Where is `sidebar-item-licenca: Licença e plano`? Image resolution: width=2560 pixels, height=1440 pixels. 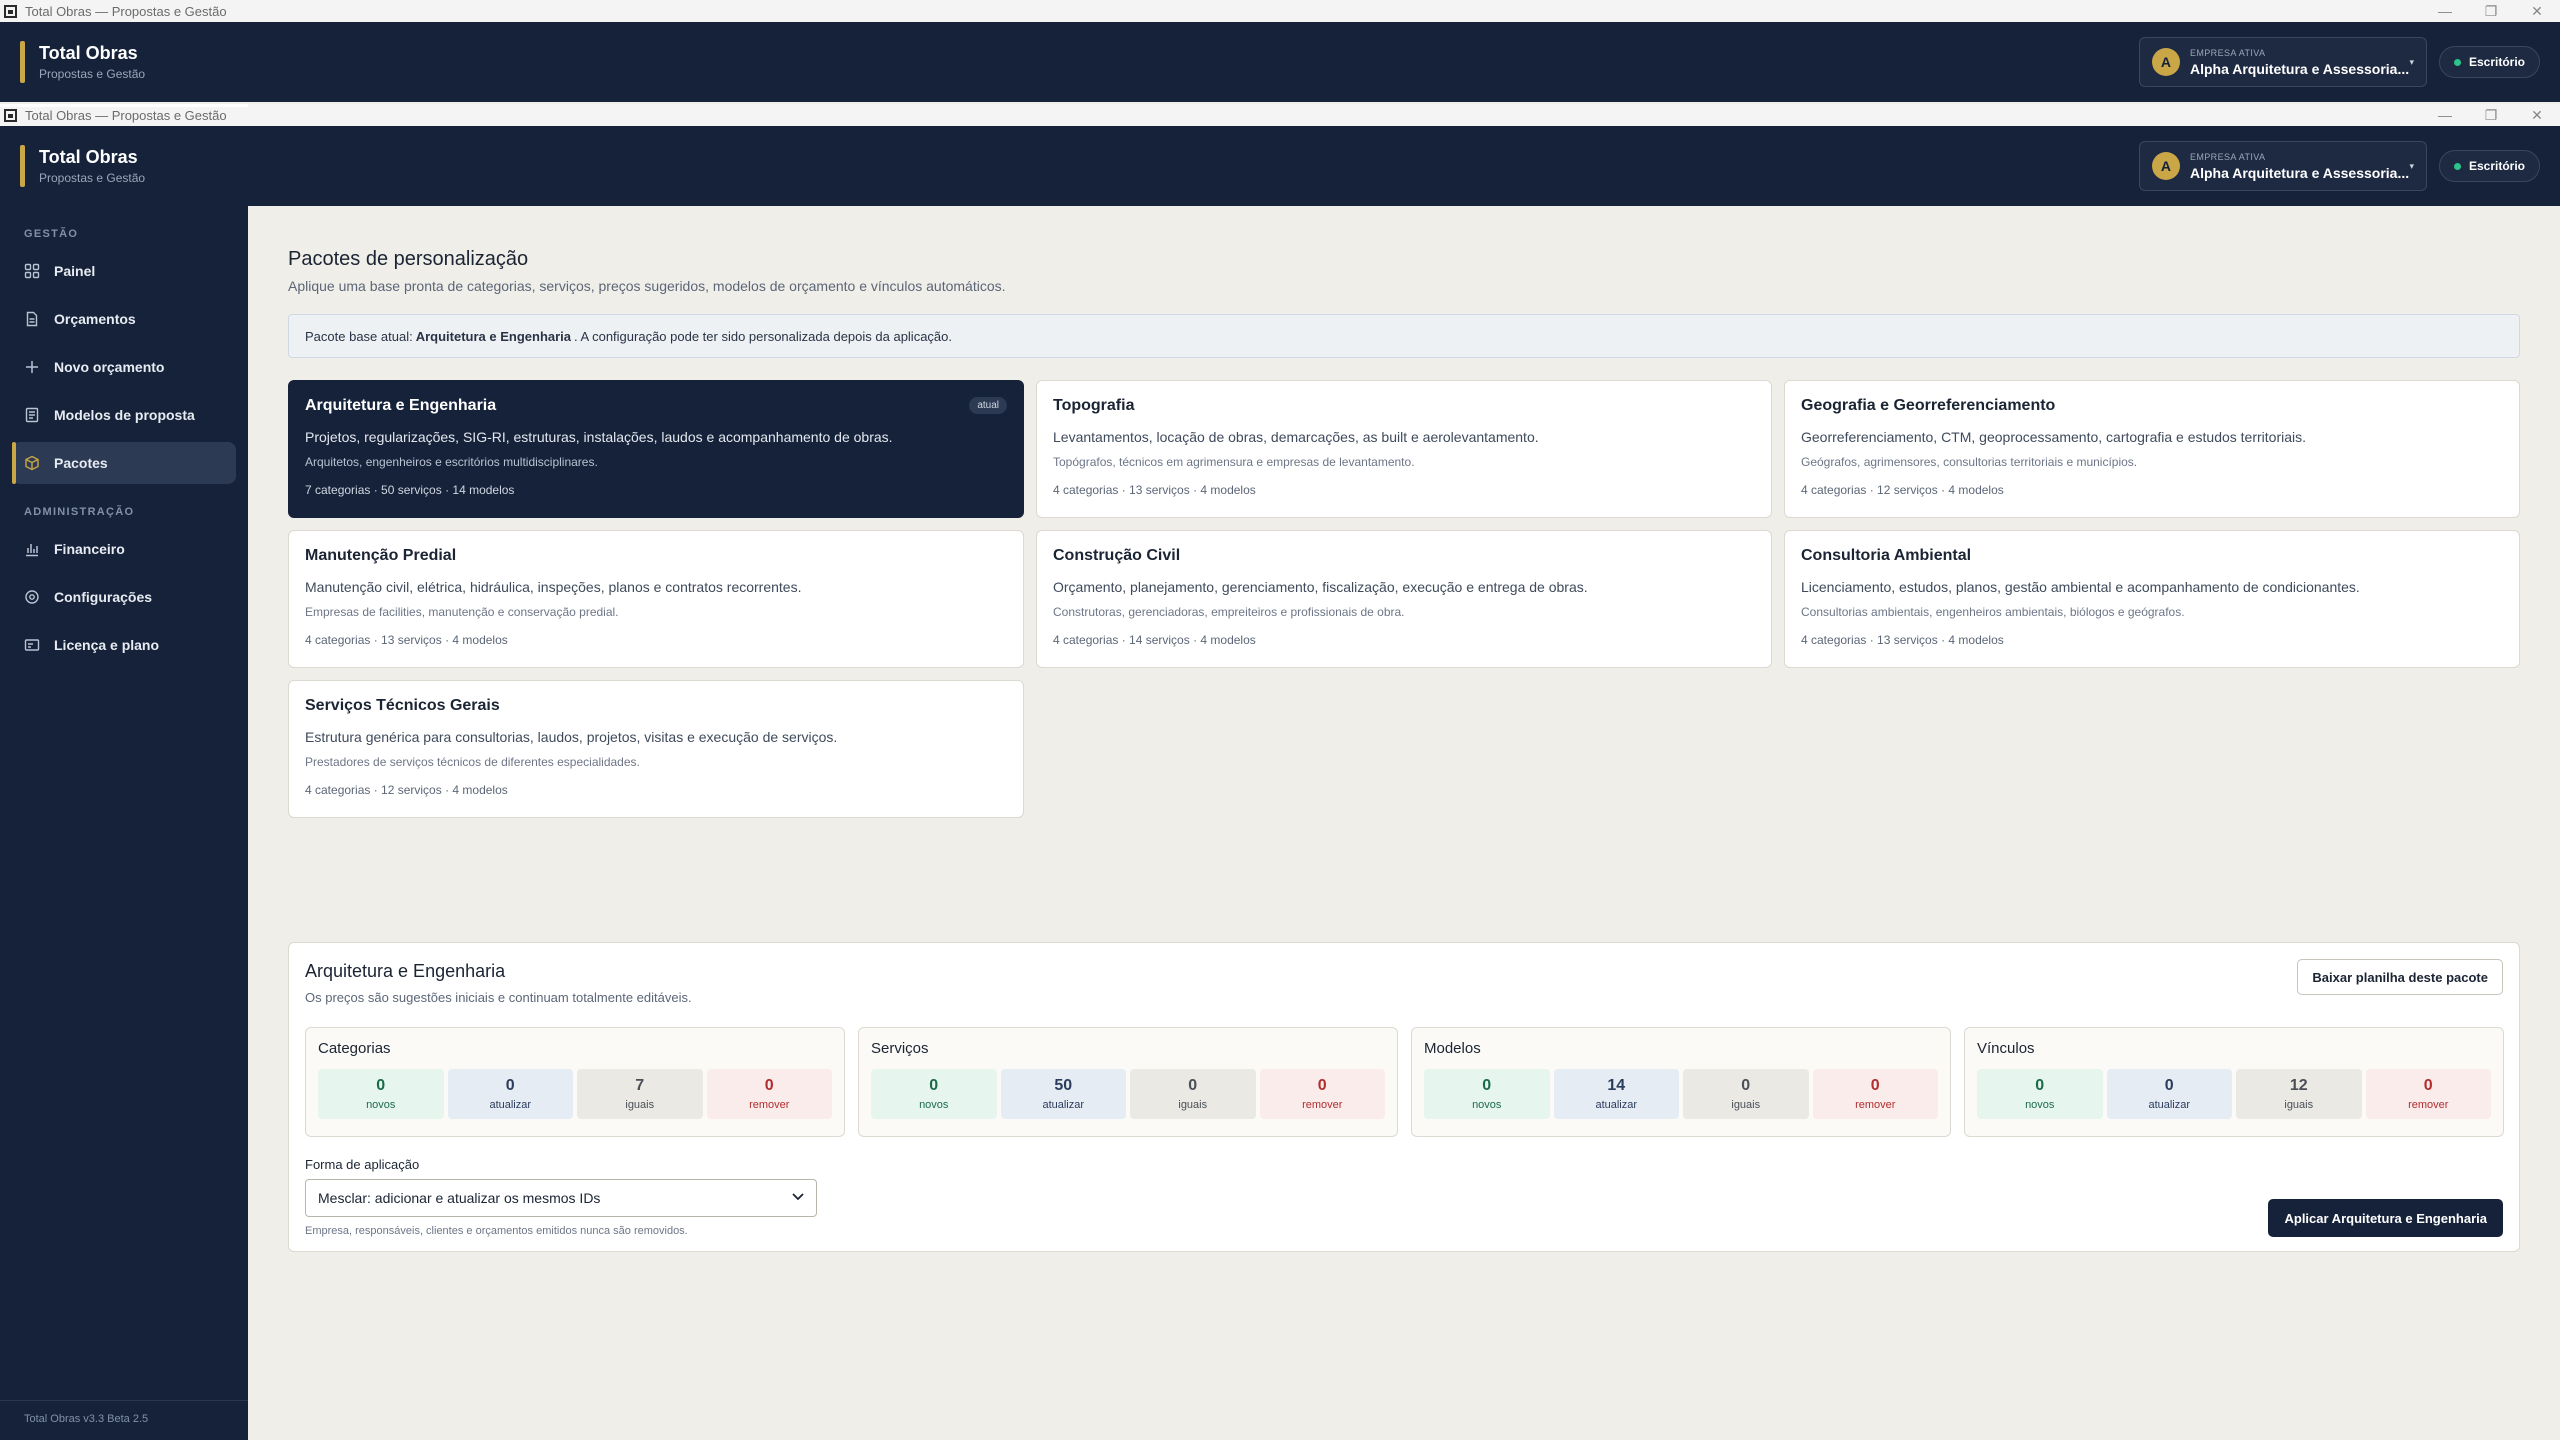 sidebar-item-licenca: Licença e plano is located at coordinates (124, 645).